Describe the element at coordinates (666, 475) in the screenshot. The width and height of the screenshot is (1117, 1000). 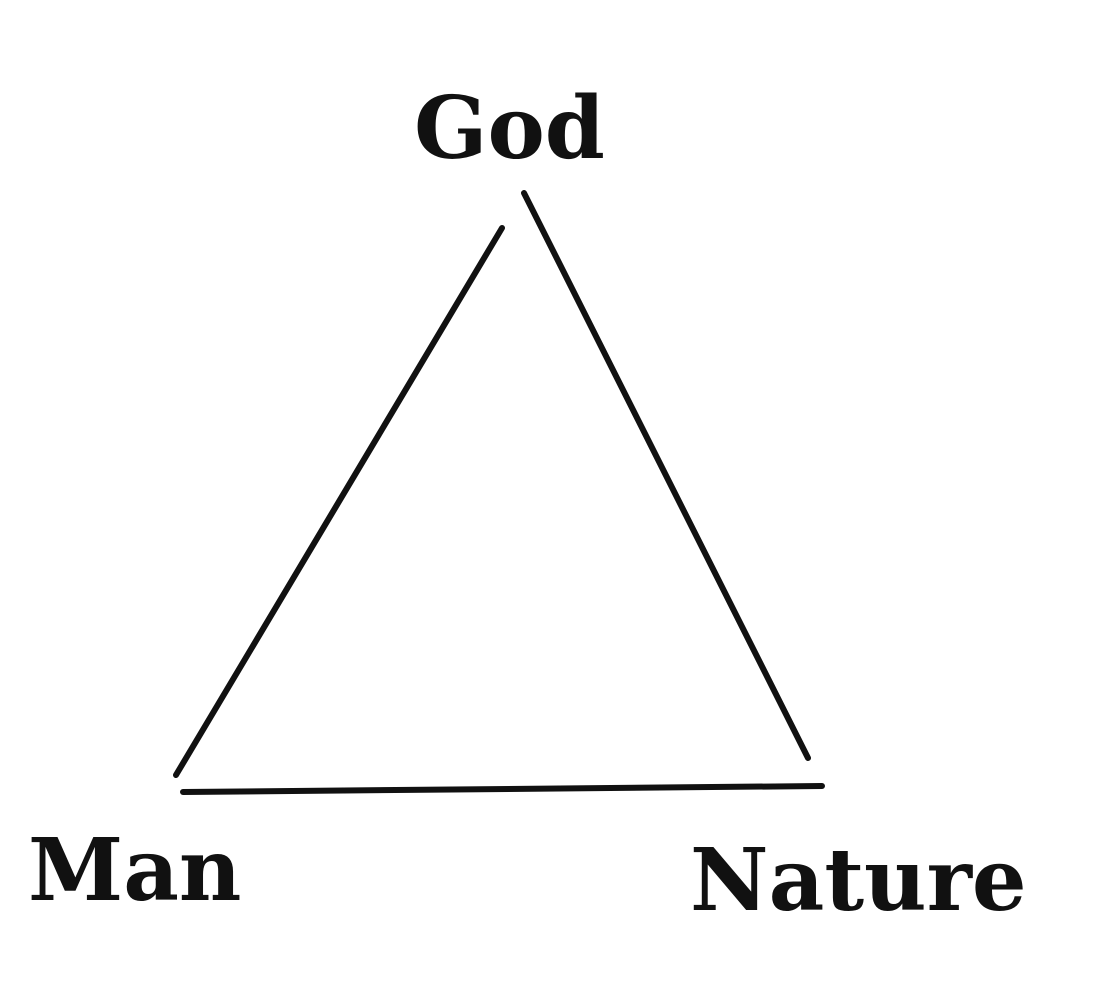
I see `edge-god-nature` at that location.